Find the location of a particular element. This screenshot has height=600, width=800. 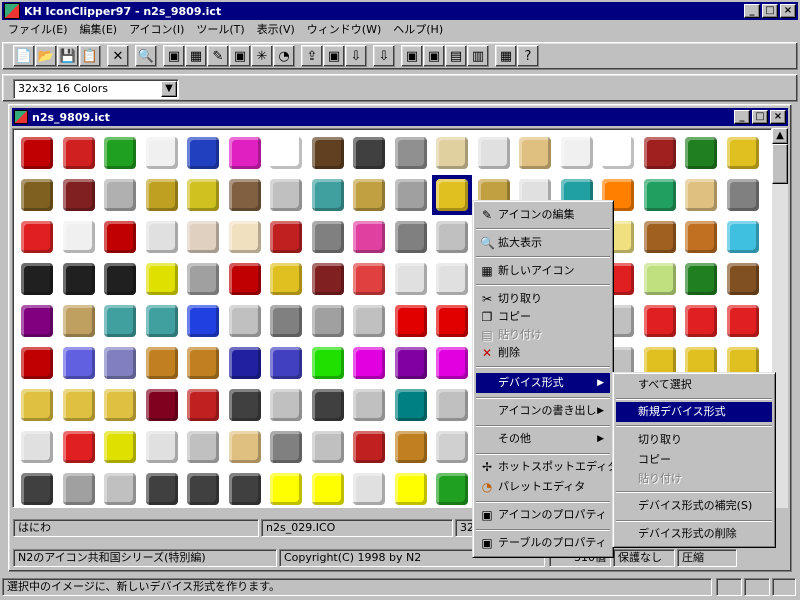

toolbar-button: ⇩ is located at coordinates (356, 56).